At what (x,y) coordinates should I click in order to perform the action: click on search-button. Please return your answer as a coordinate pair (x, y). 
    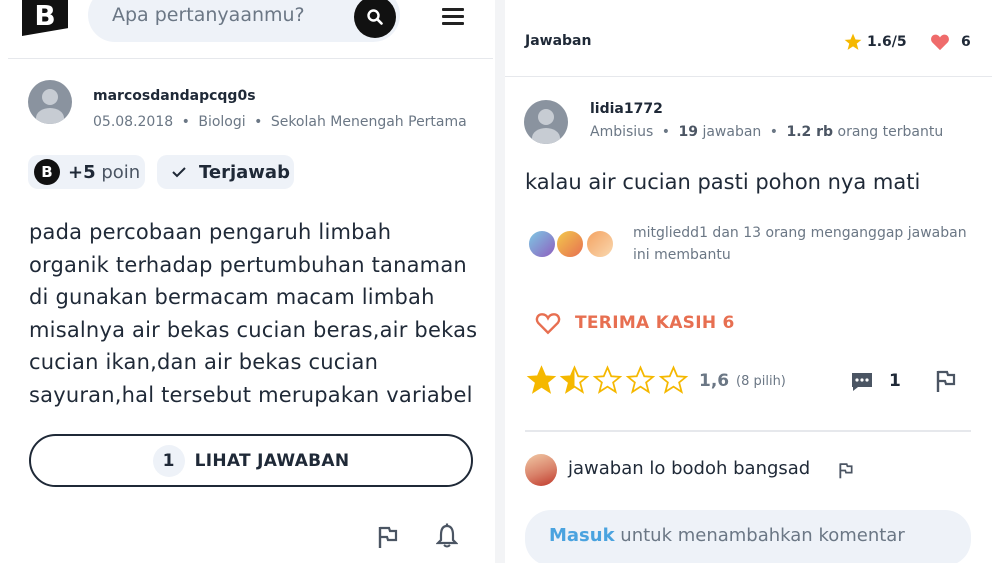
    Looking at the image, I should click on (375, 19).